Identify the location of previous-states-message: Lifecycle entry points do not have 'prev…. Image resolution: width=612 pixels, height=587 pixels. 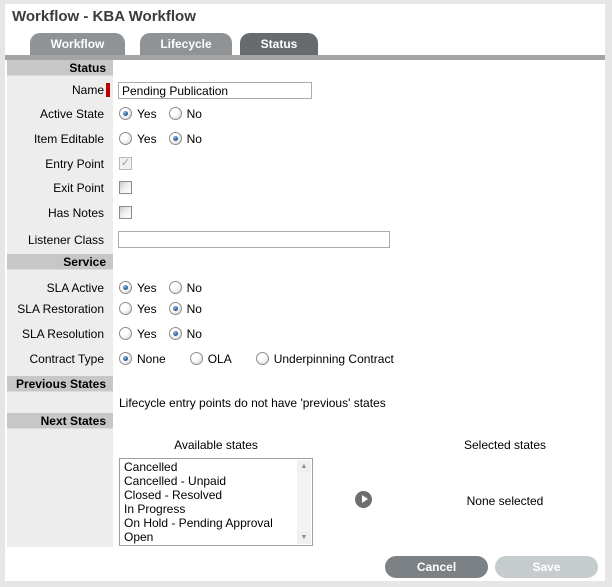
(252, 403).